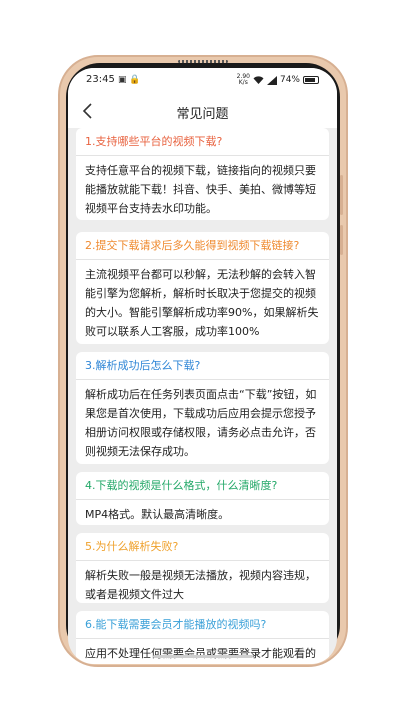  What do you see at coordinates (341, 240) in the screenshot?
I see `power-button` at bounding box center [341, 240].